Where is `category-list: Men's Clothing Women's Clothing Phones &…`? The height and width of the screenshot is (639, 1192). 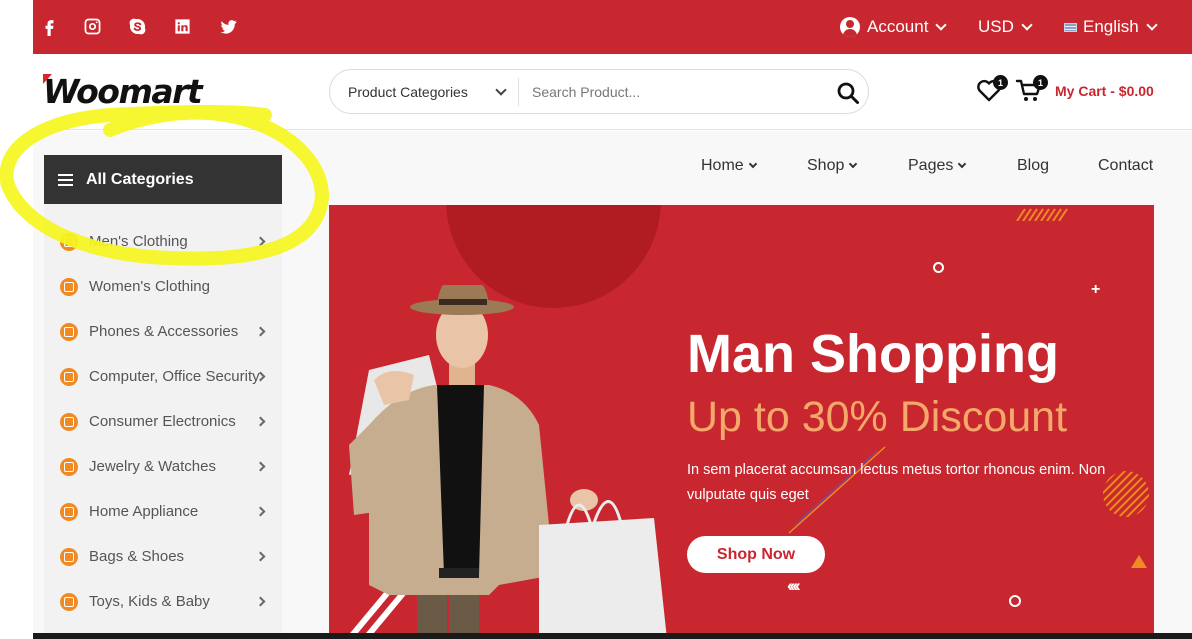
category-list: Men's Clothing Women's Clothing Phones &… is located at coordinates (163, 421).